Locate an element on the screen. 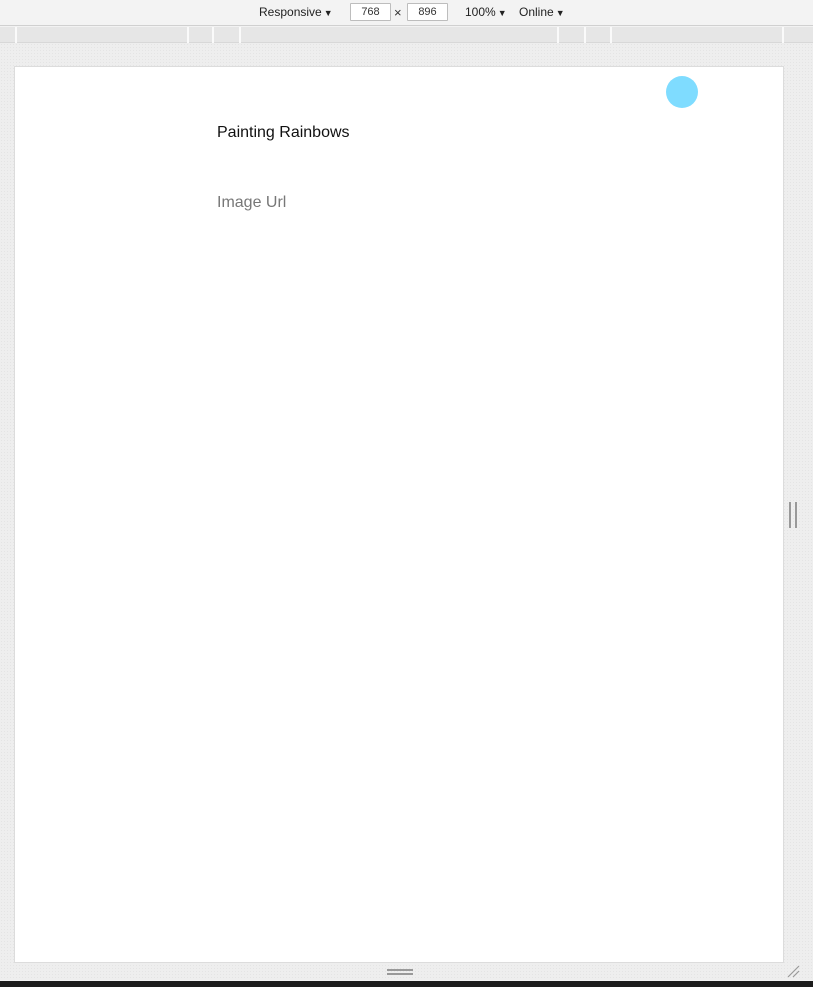  times-icon: × is located at coordinates (398, 12).